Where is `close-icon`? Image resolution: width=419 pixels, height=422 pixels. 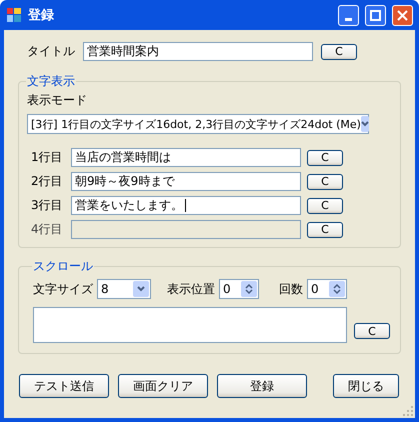 close-icon is located at coordinates (402, 15).